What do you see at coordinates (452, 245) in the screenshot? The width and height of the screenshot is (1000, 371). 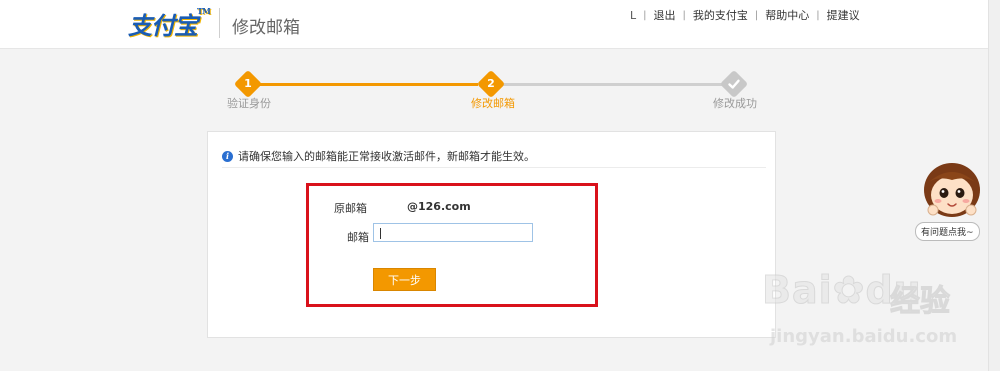 I see `highlight-box: 原邮箱 @126.com 邮箱 下一步` at bounding box center [452, 245].